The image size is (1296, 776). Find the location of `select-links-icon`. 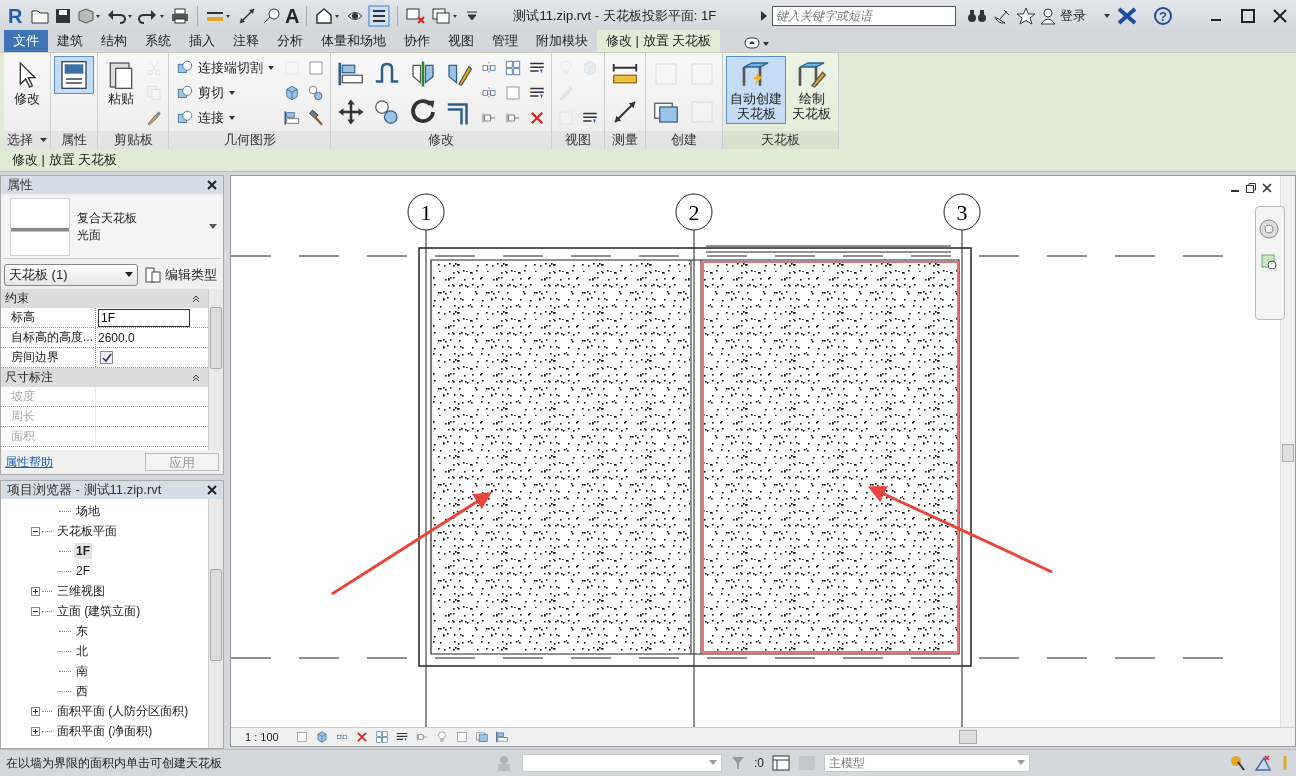

select-links-icon is located at coordinates (1237, 763).